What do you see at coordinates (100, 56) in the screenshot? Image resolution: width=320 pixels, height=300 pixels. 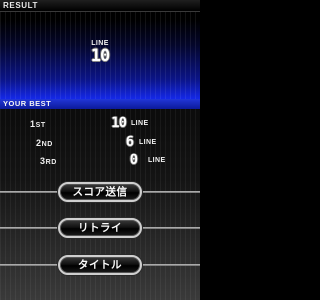 I see `line-count-value: 10` at bounding box center [100, 56].